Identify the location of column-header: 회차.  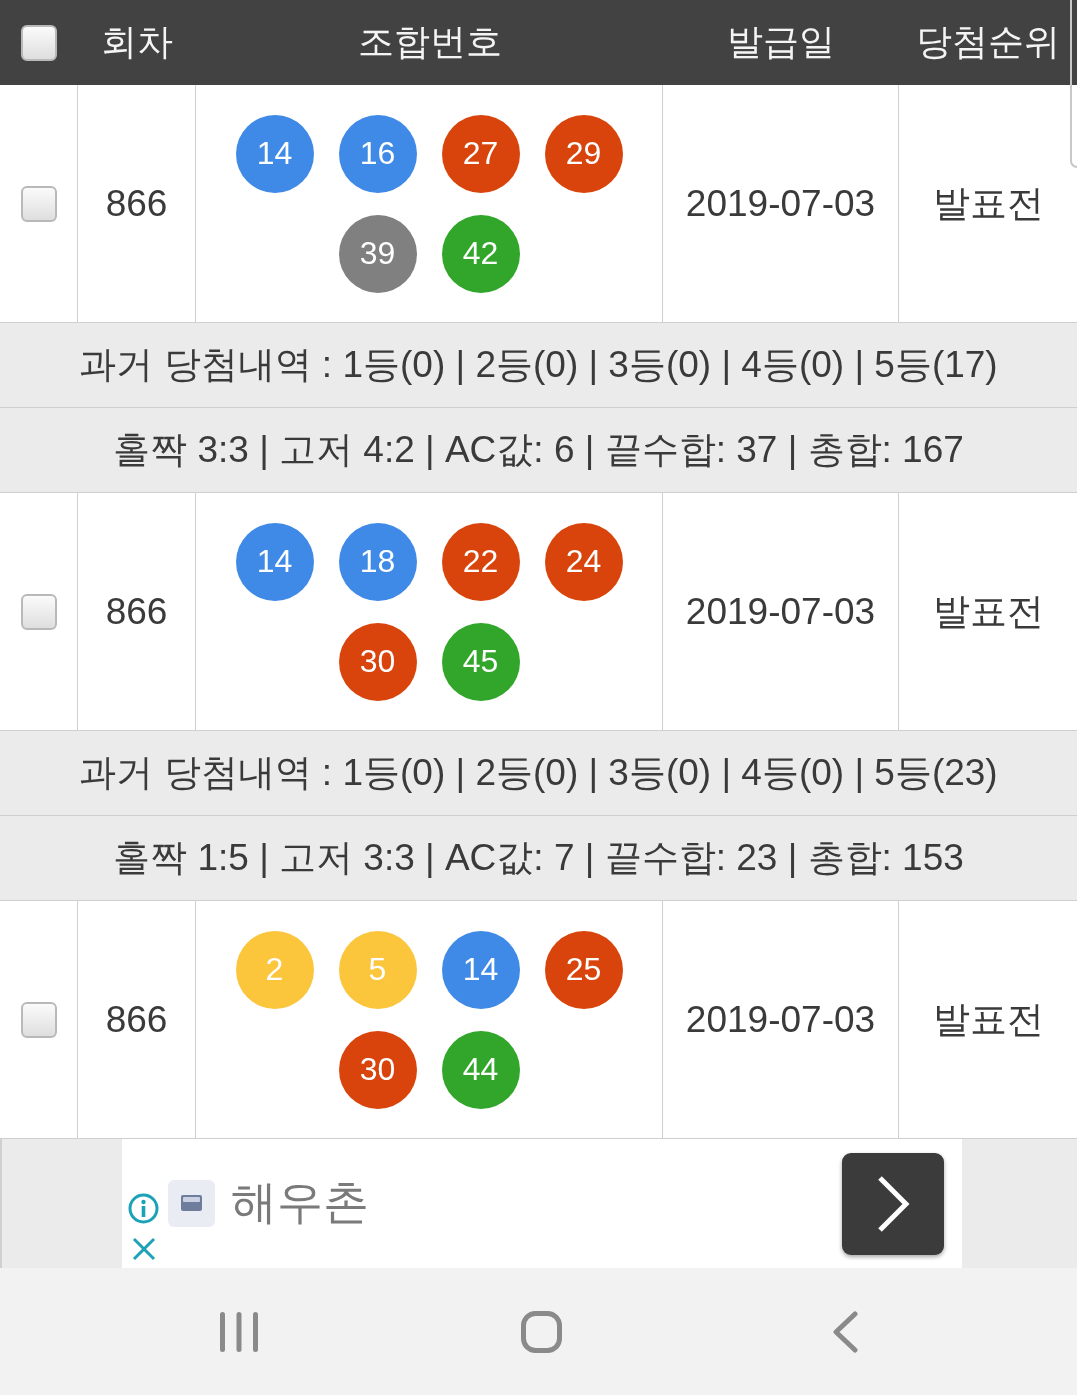
(137, 42).